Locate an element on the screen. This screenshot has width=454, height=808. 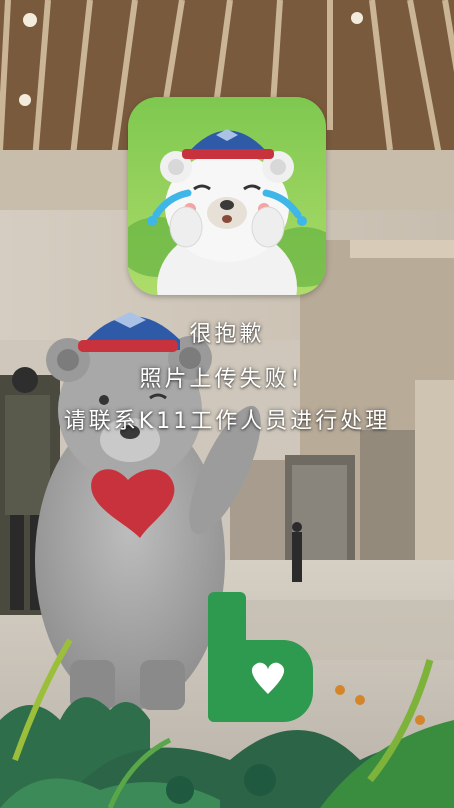
crying-bear-icon is located at coordinates (227, 196).